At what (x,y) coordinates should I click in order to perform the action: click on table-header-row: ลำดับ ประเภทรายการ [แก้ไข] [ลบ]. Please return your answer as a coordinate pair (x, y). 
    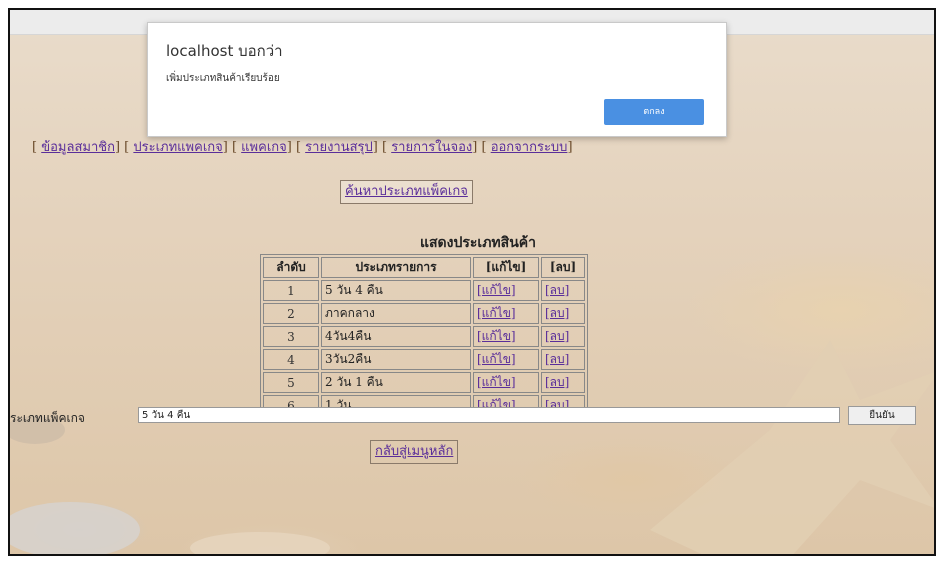
    Looking at the image, I should click on (424, 267).